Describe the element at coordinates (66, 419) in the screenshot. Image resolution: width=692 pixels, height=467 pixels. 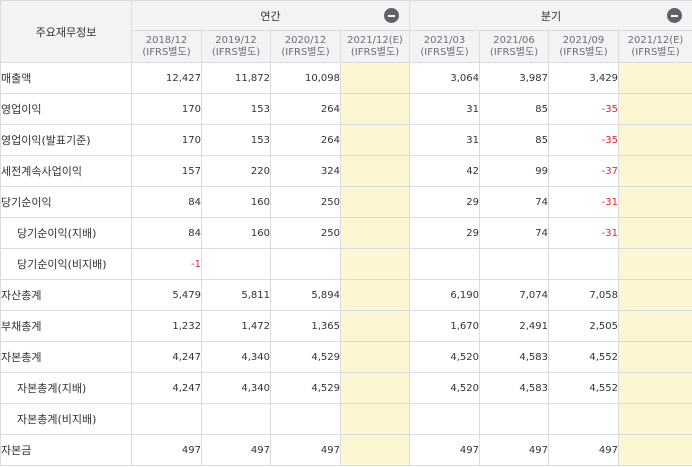
I see `row-label: 자본총계(비지배)` at that location.